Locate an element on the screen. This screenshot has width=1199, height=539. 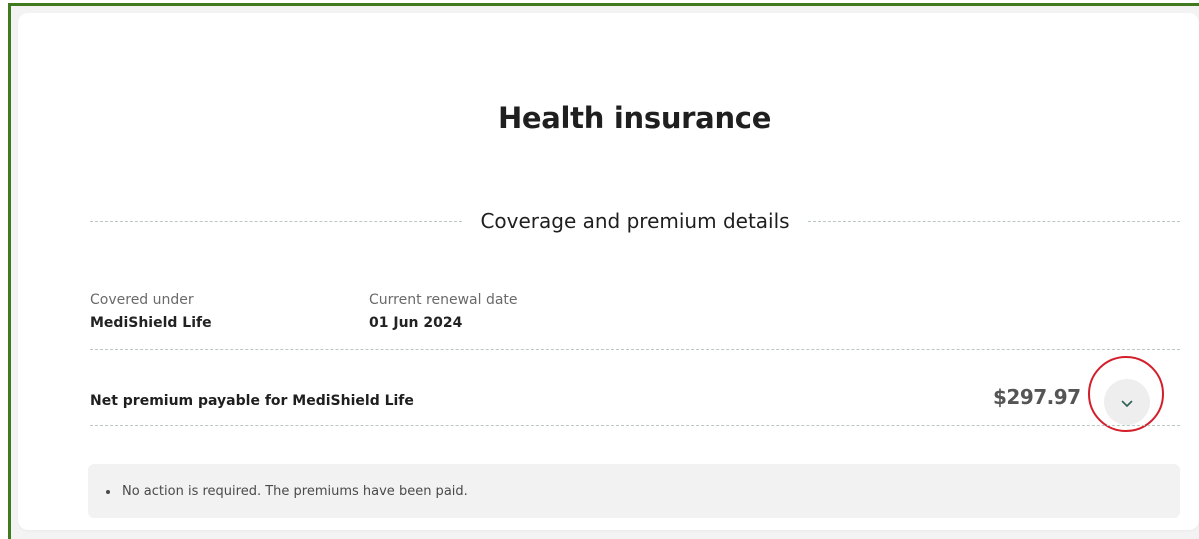
covered-under-label: Covered under is located at coordinates (142, 300).